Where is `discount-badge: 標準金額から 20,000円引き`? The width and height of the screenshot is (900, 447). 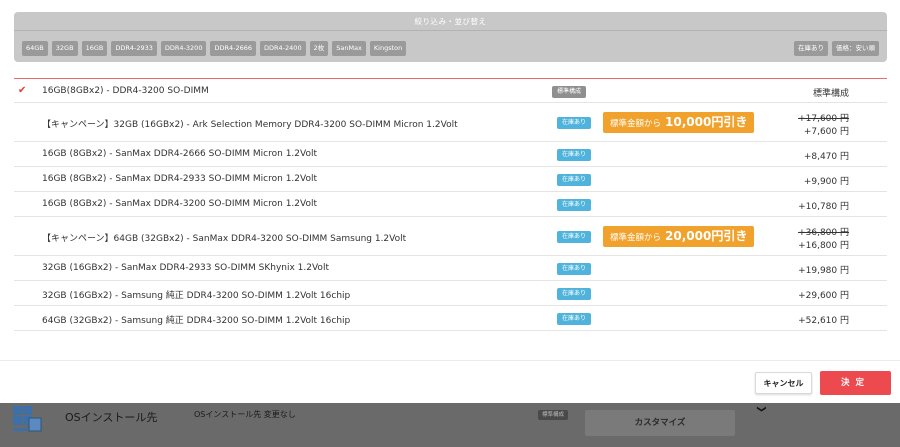
discount-badge: 標準金額から 20,000円引き is located at coordinates (679, 236).